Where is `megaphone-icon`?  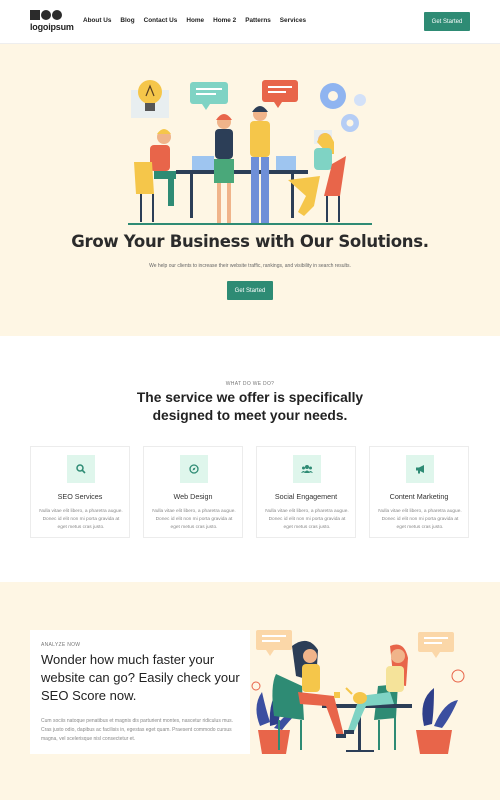
megaphone-icon is located at coordinates (420, 469).